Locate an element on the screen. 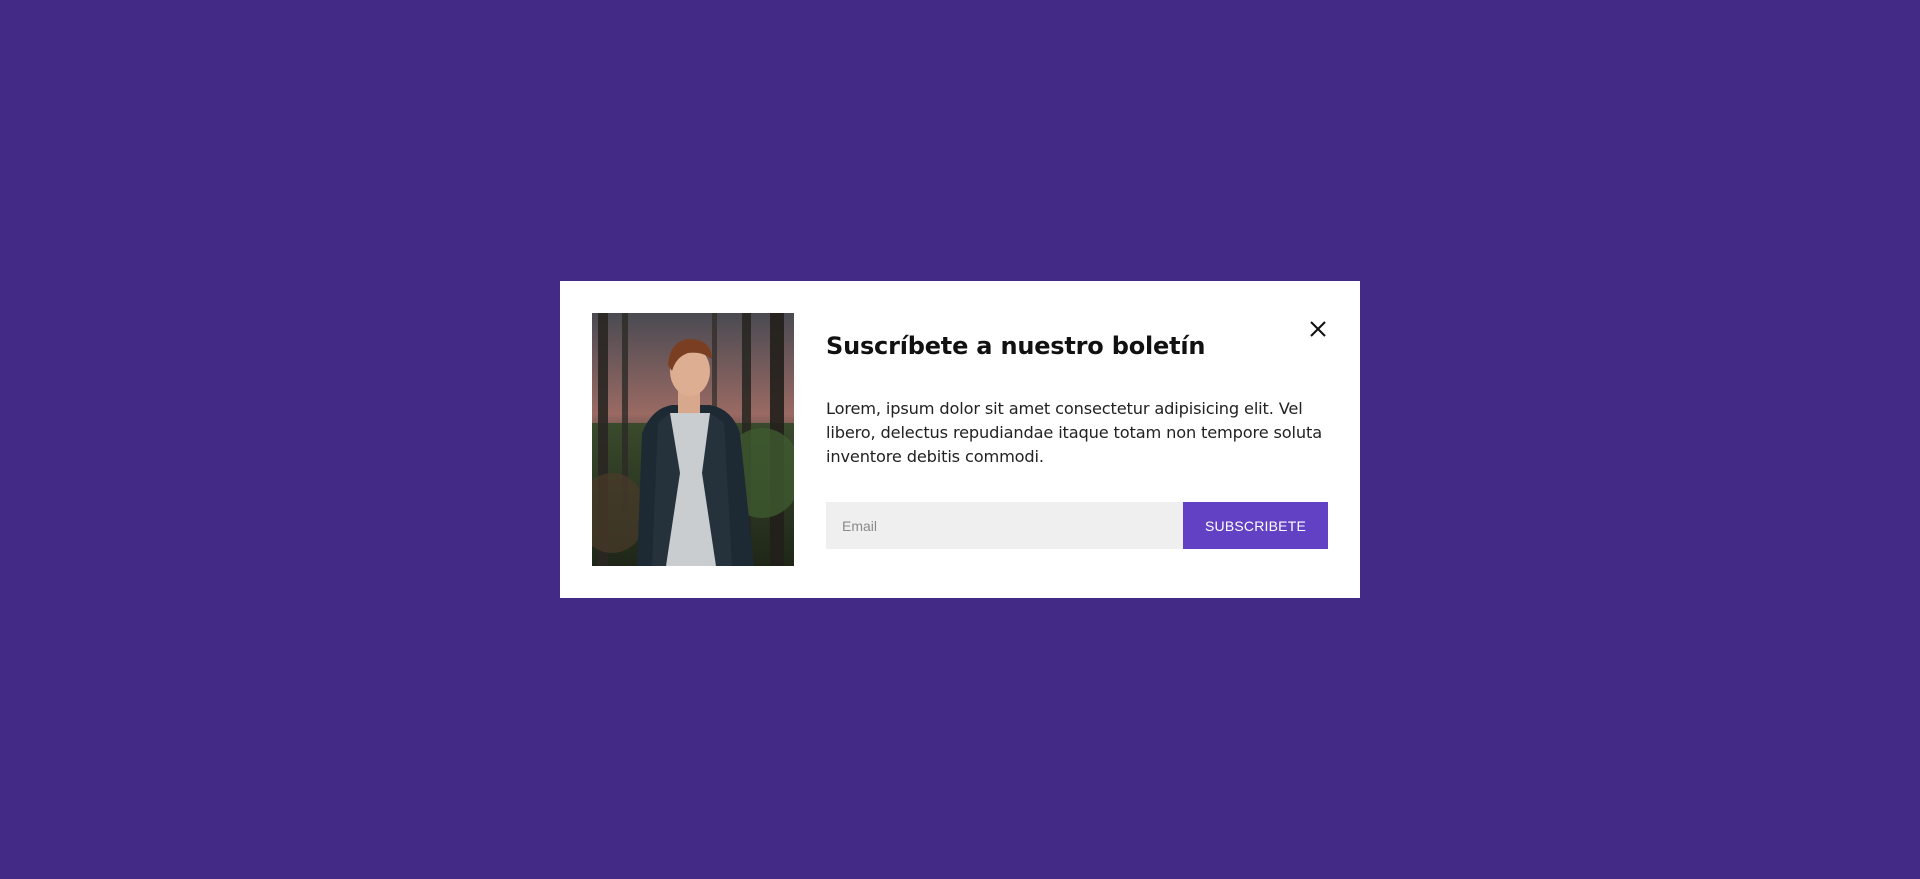 The width and height of the screenshot is (1920, 879). subscribe-form: SUBSCRIBETE is located at coordinates (1077, 525).